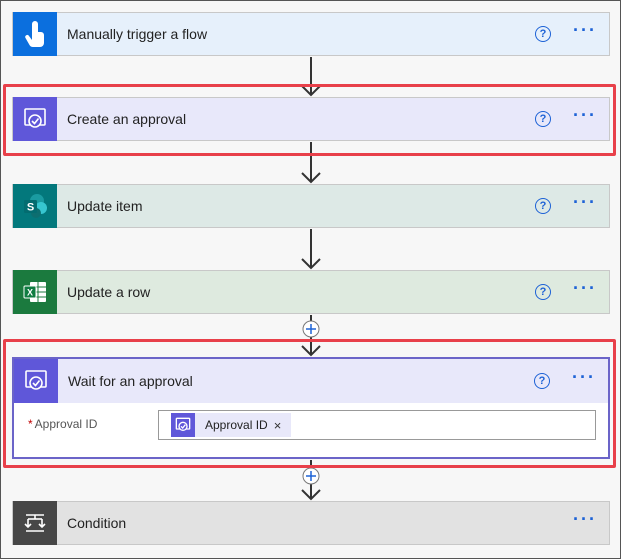 The width and height of the screenshot is (621, 559). I want to click on step-title: Update a row, so click(109, 292).